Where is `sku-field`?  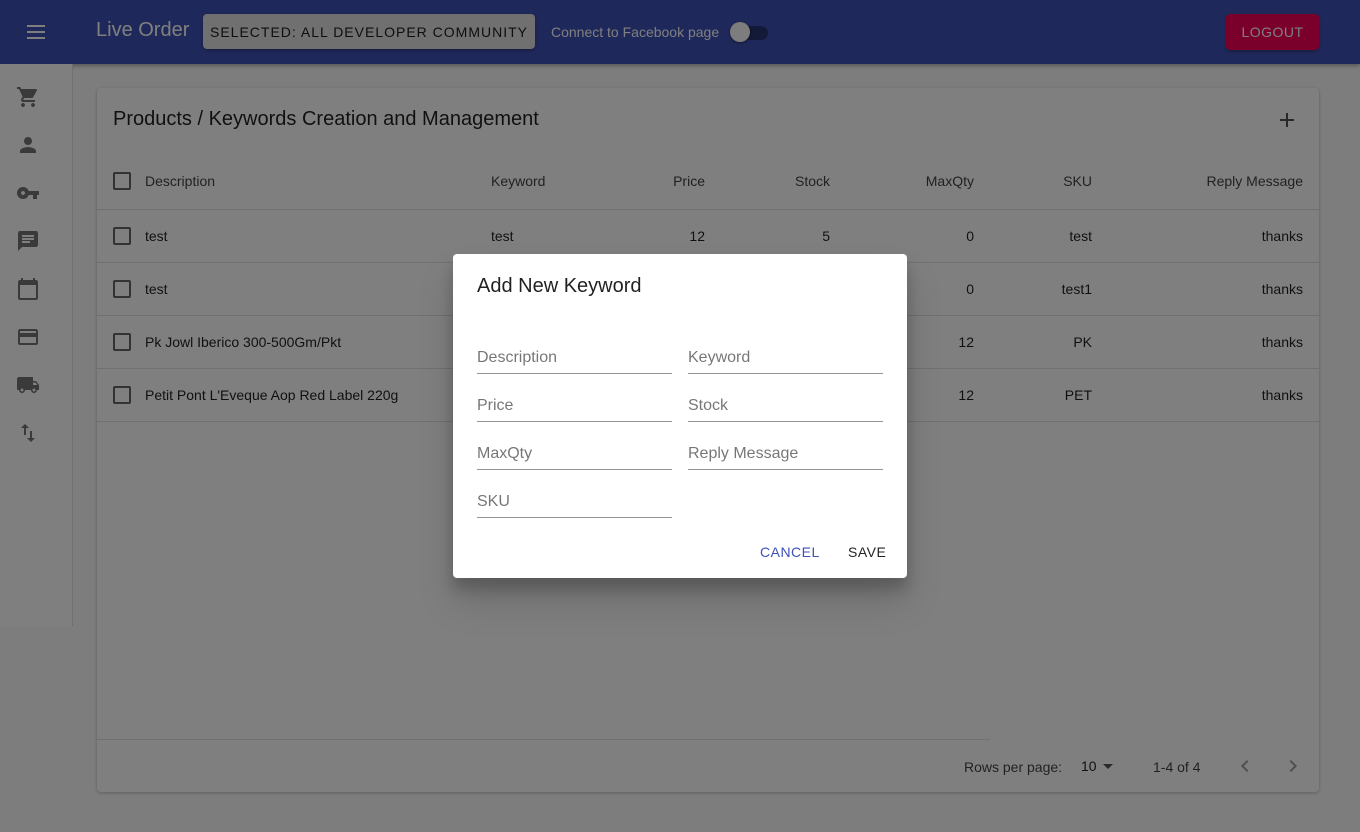
sku-field is located at coordinates (574, 503).